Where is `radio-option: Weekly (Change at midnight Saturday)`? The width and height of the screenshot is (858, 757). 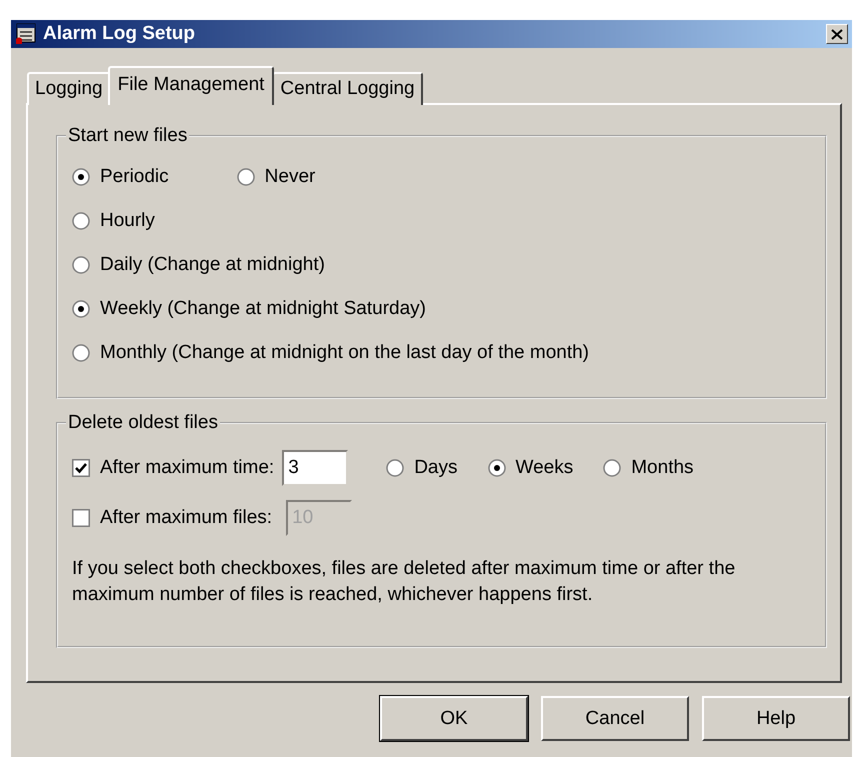 radio-option: Weekly (Change at midnight Saturday) is located at coordinates (249, 309).